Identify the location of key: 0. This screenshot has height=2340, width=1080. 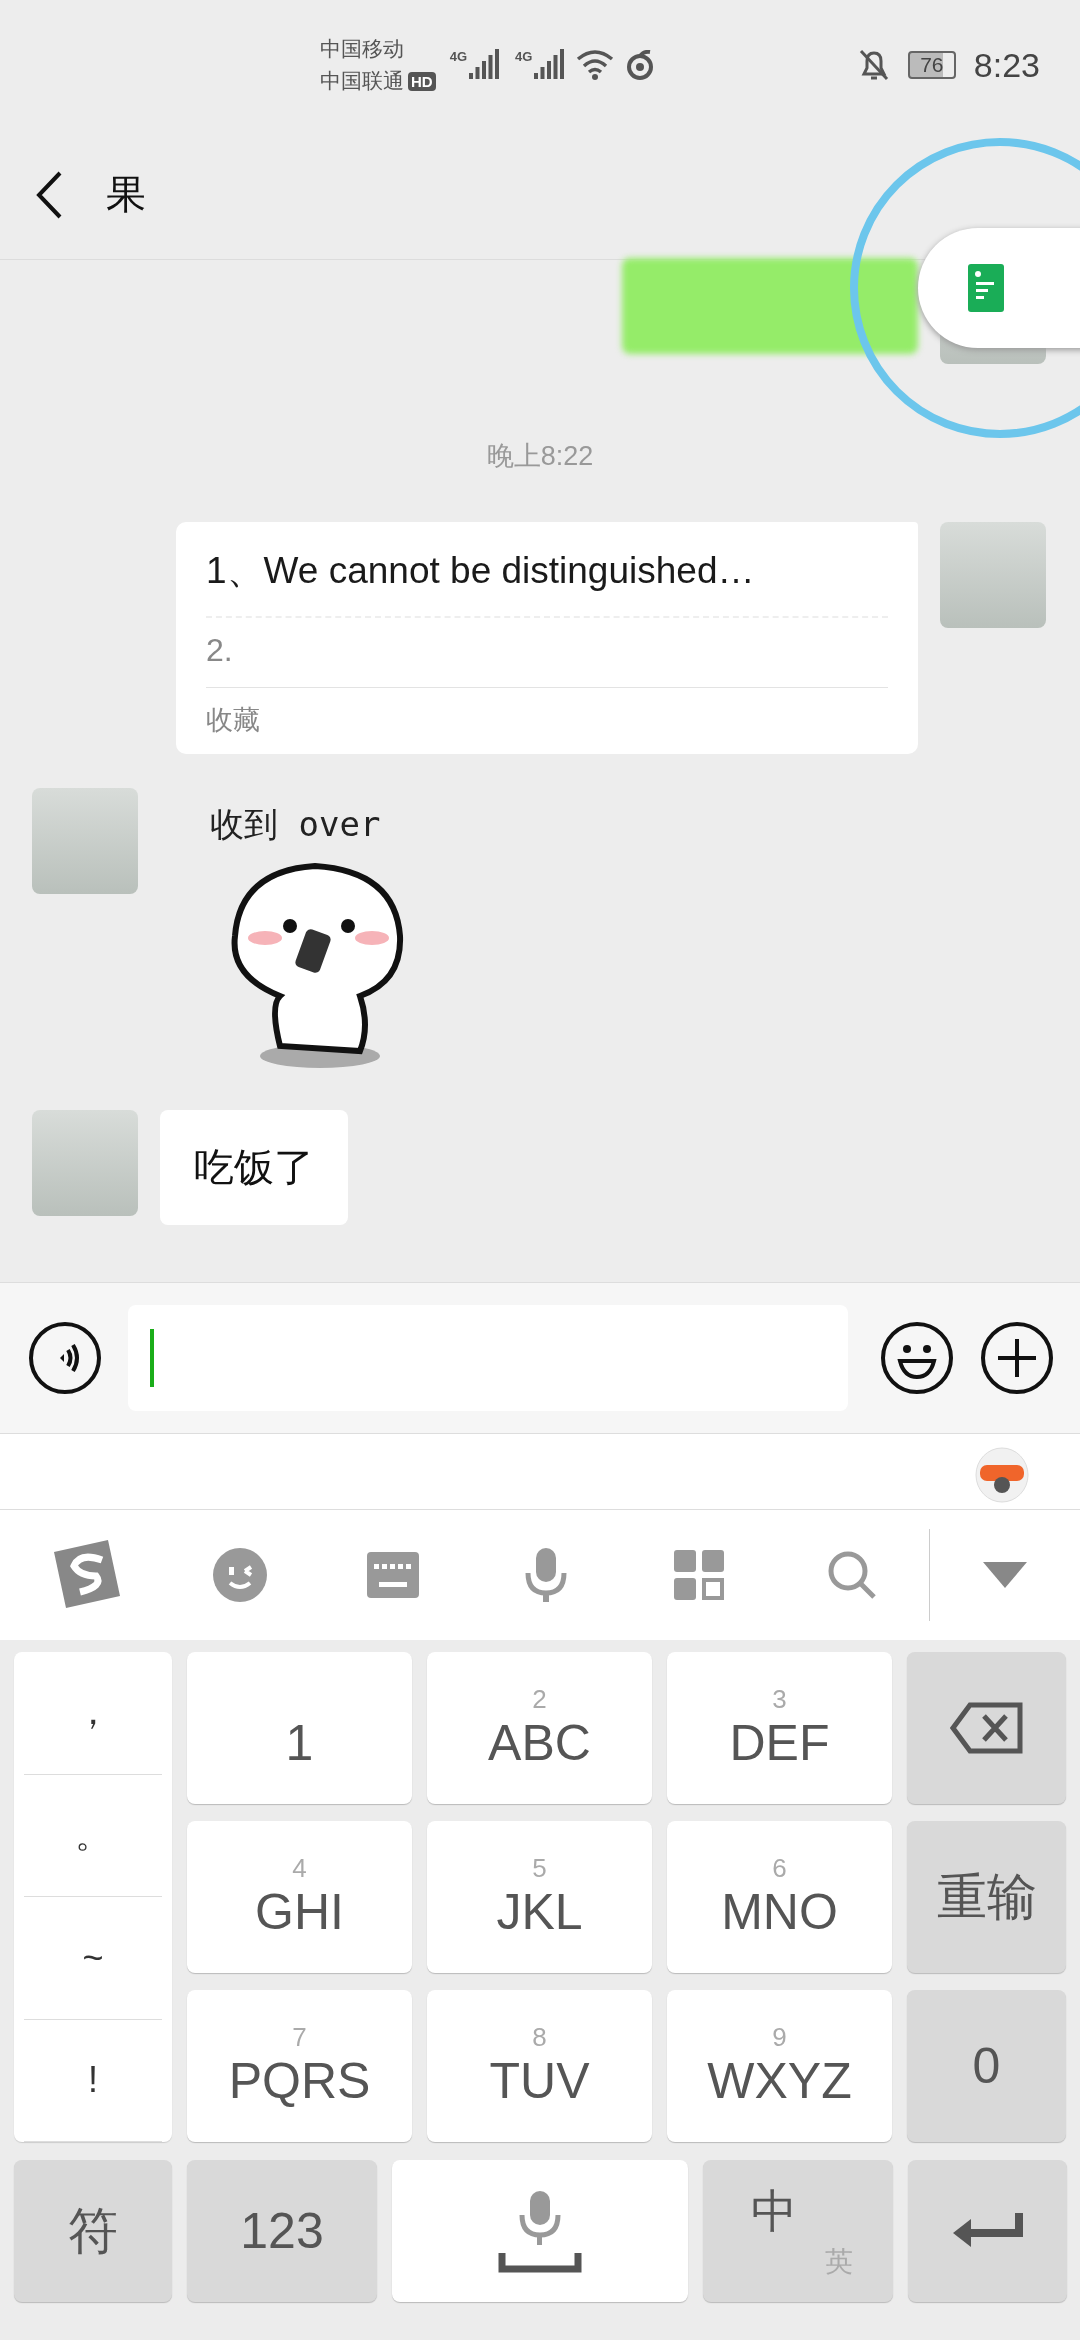
(986, 2066).